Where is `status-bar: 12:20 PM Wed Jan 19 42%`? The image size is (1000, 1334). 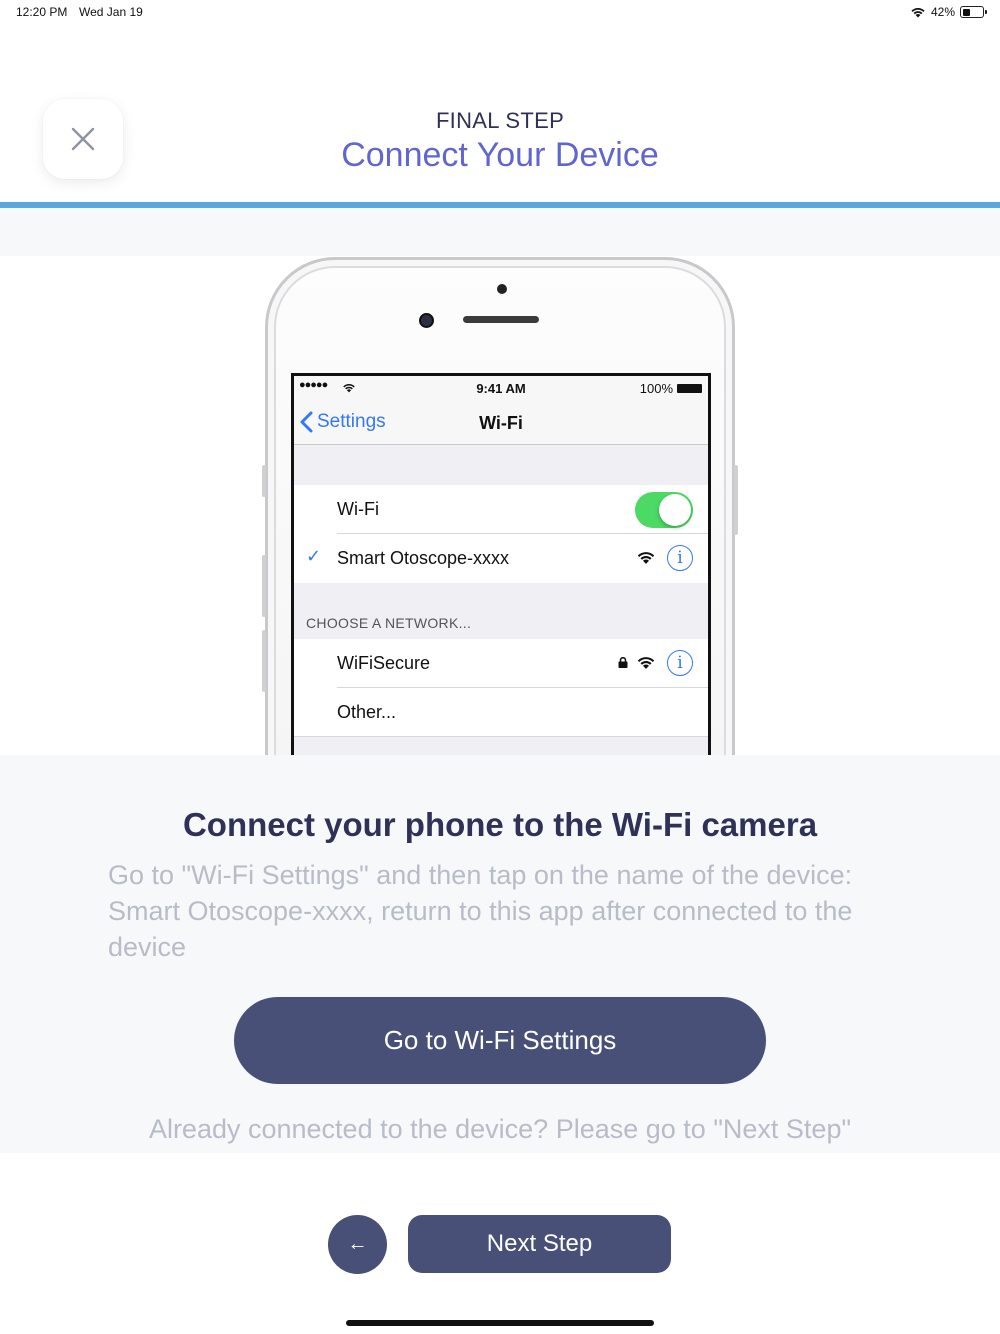
status-bar: 12:20 PM Wed Jan 19 42% is located at coordinates (500, 13).